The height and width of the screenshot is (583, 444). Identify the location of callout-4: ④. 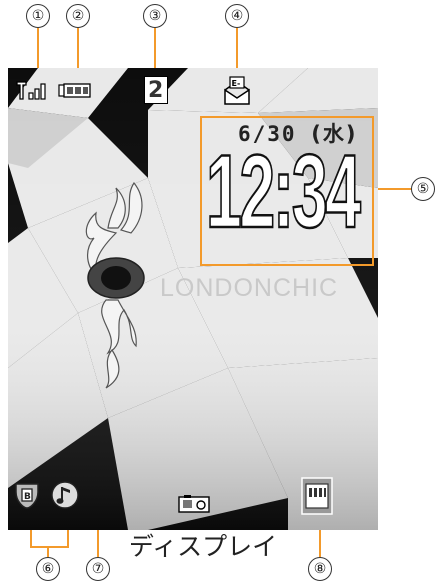
(237, 16).